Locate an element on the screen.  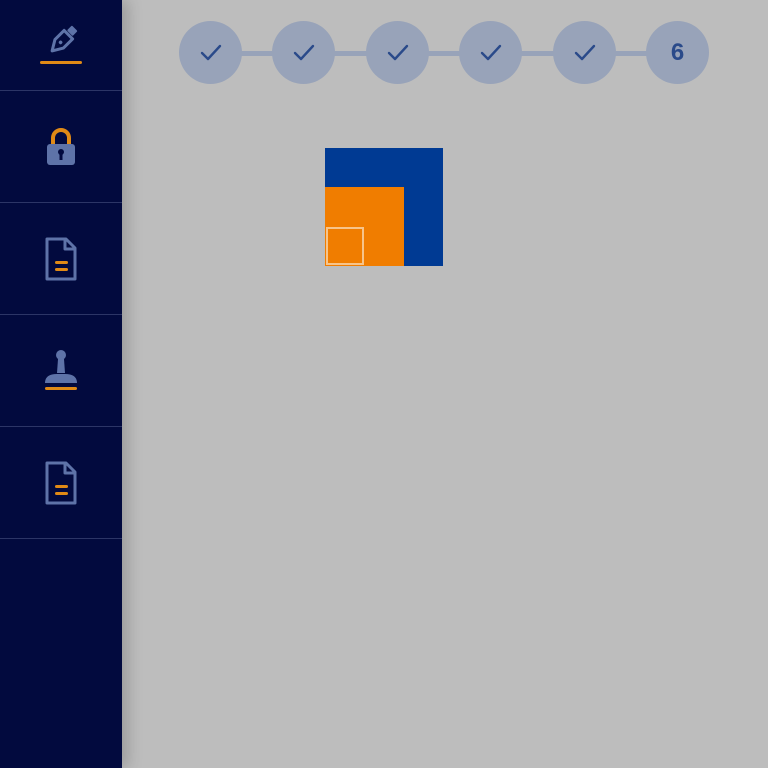
stamp-icon is located at coordinates (61, 371).